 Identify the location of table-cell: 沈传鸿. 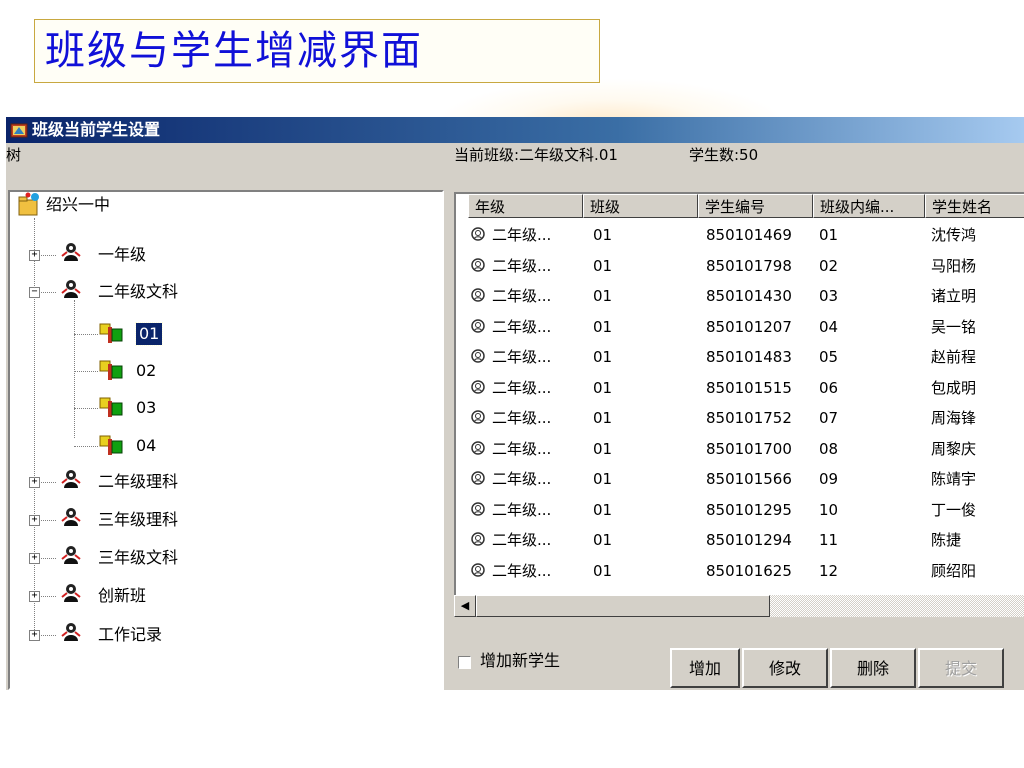
(954, 235).